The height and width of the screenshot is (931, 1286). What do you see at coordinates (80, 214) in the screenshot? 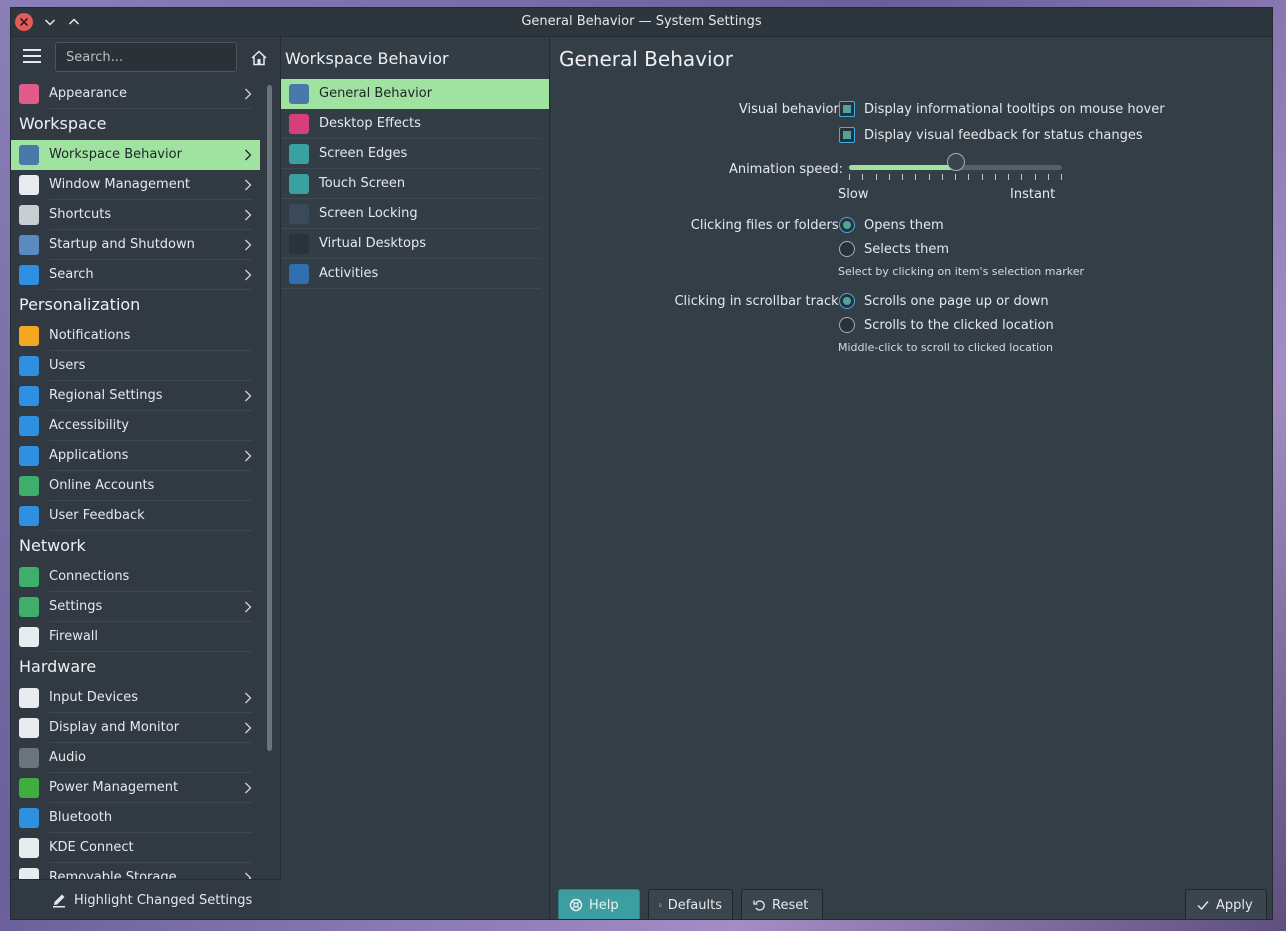
I see `sidebar-item-label: Shortcuts` at bounding box center [80, 214].